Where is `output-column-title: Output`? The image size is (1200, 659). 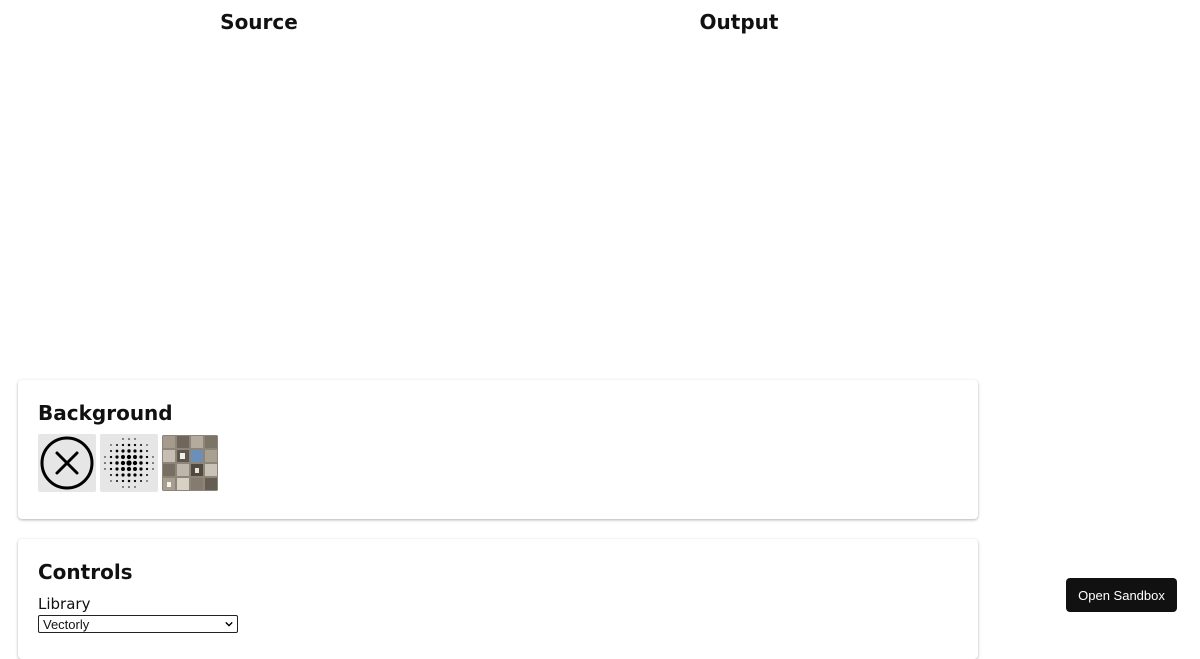
output-column-title: Output is located at coordinates (739, 22).